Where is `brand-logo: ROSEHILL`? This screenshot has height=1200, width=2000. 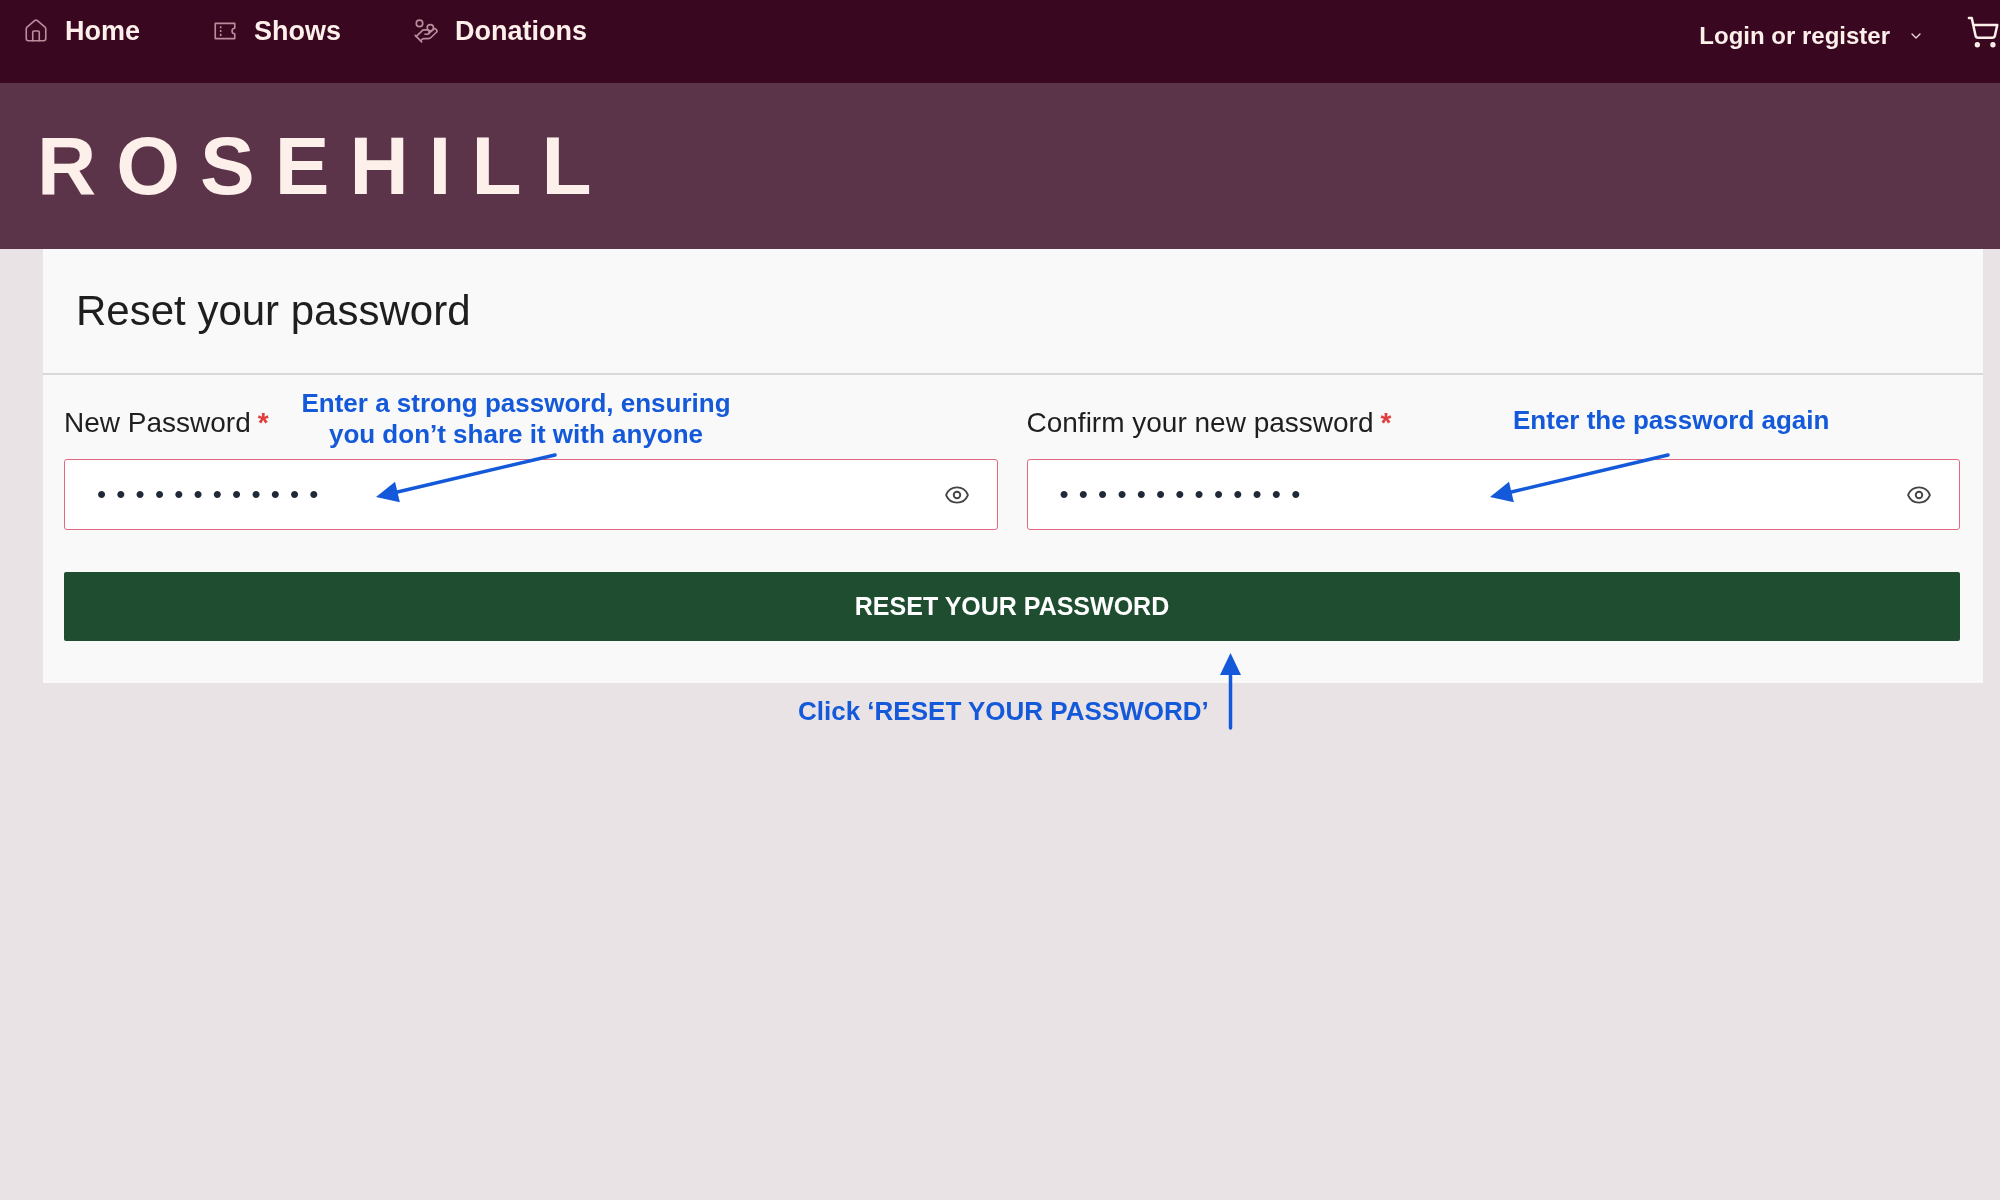
brand-logo: ROSEHILL is located at coordinates (324, 166).